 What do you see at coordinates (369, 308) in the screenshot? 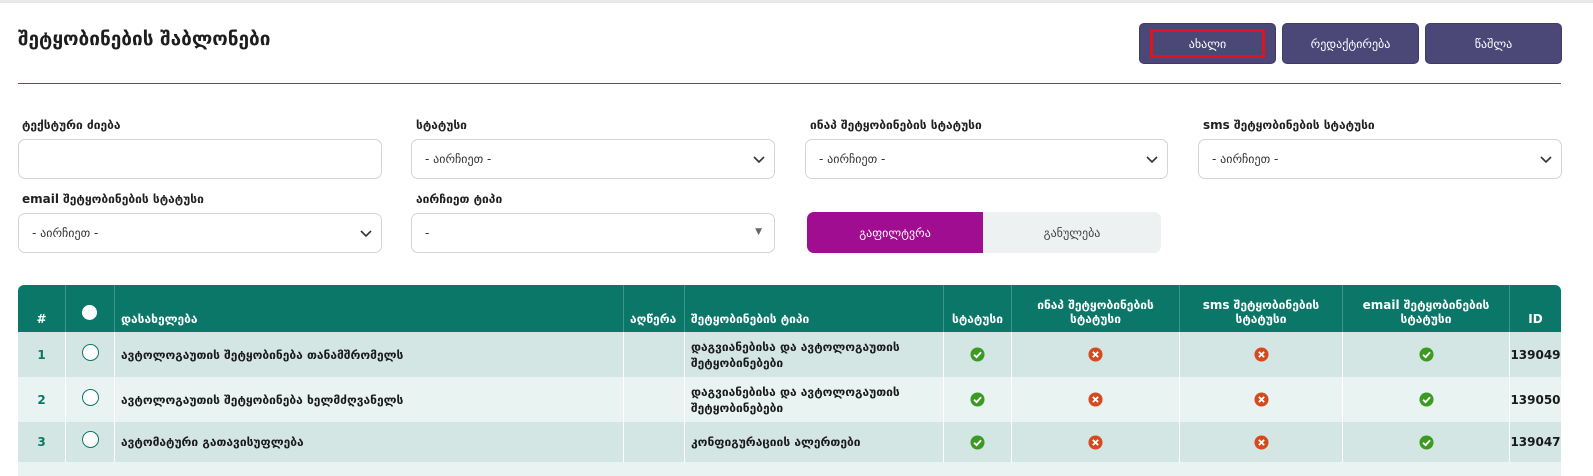
I see `header-name: დასახელება` at bounding box center [369, 308].